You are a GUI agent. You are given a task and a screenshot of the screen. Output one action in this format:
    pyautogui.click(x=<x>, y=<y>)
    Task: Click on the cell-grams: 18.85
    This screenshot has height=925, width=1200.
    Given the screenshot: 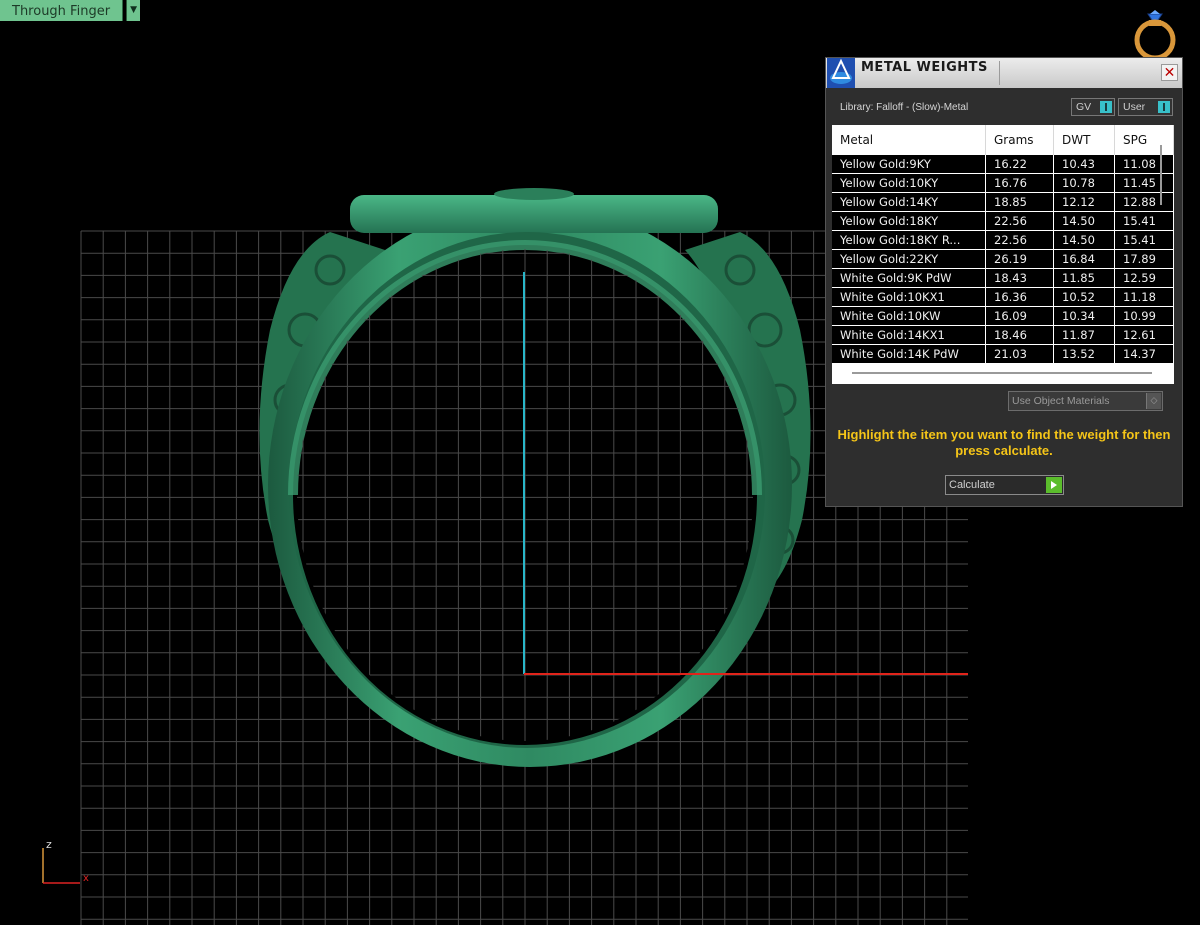 What is the action you would take?
    pyautogui.click(x=1020, y=202)
    